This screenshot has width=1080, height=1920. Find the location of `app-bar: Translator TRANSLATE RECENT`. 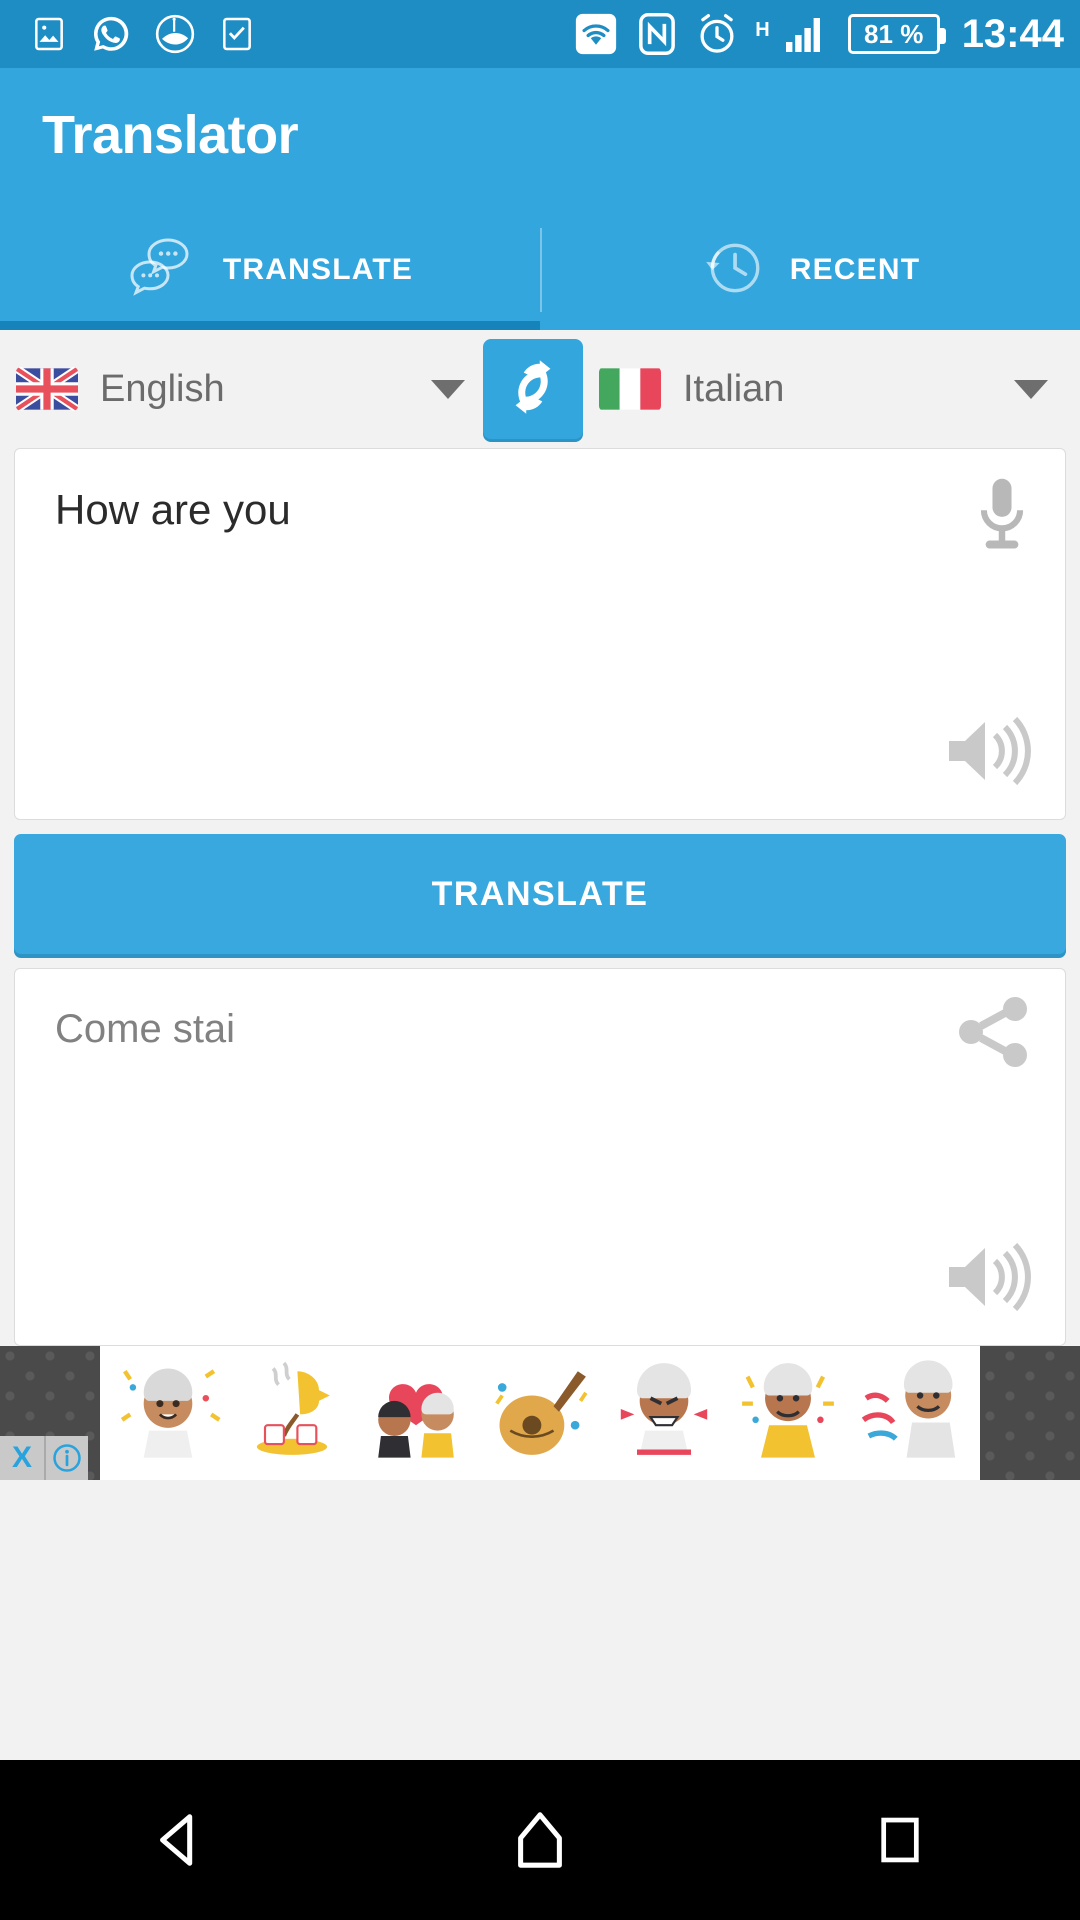

app-bar: Translator TRANSLATE RECENT is located at coordinates (540, 199).